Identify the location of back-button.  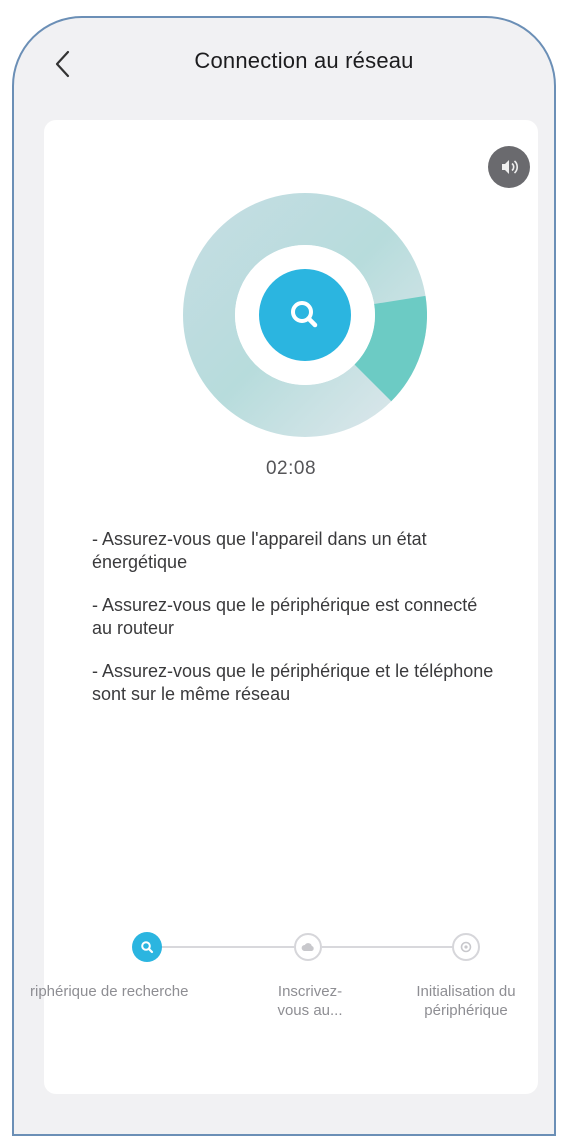
(63, 64).